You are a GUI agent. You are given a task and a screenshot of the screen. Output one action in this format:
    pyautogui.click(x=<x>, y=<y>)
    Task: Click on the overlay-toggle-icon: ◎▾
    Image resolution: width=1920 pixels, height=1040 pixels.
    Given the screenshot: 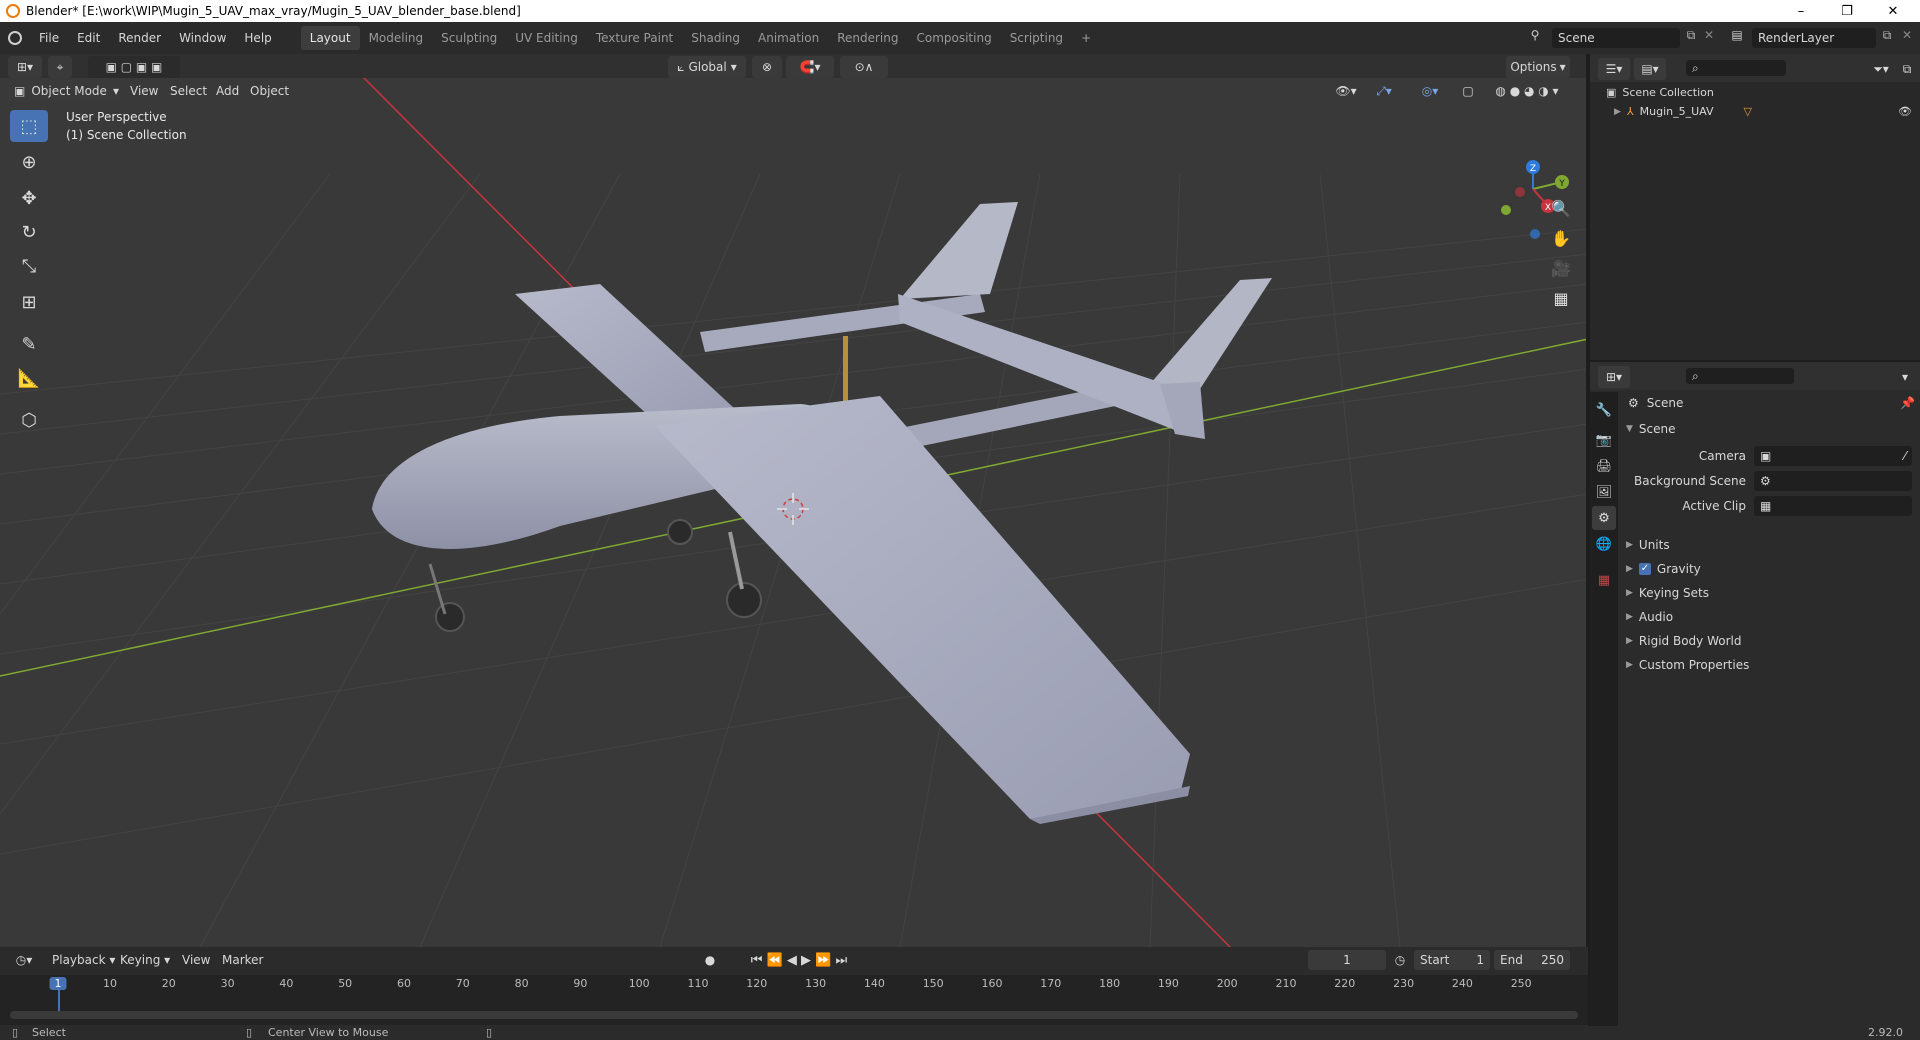 What is the action you would take?
    pyautogui.click(x=1430, y=91)
    